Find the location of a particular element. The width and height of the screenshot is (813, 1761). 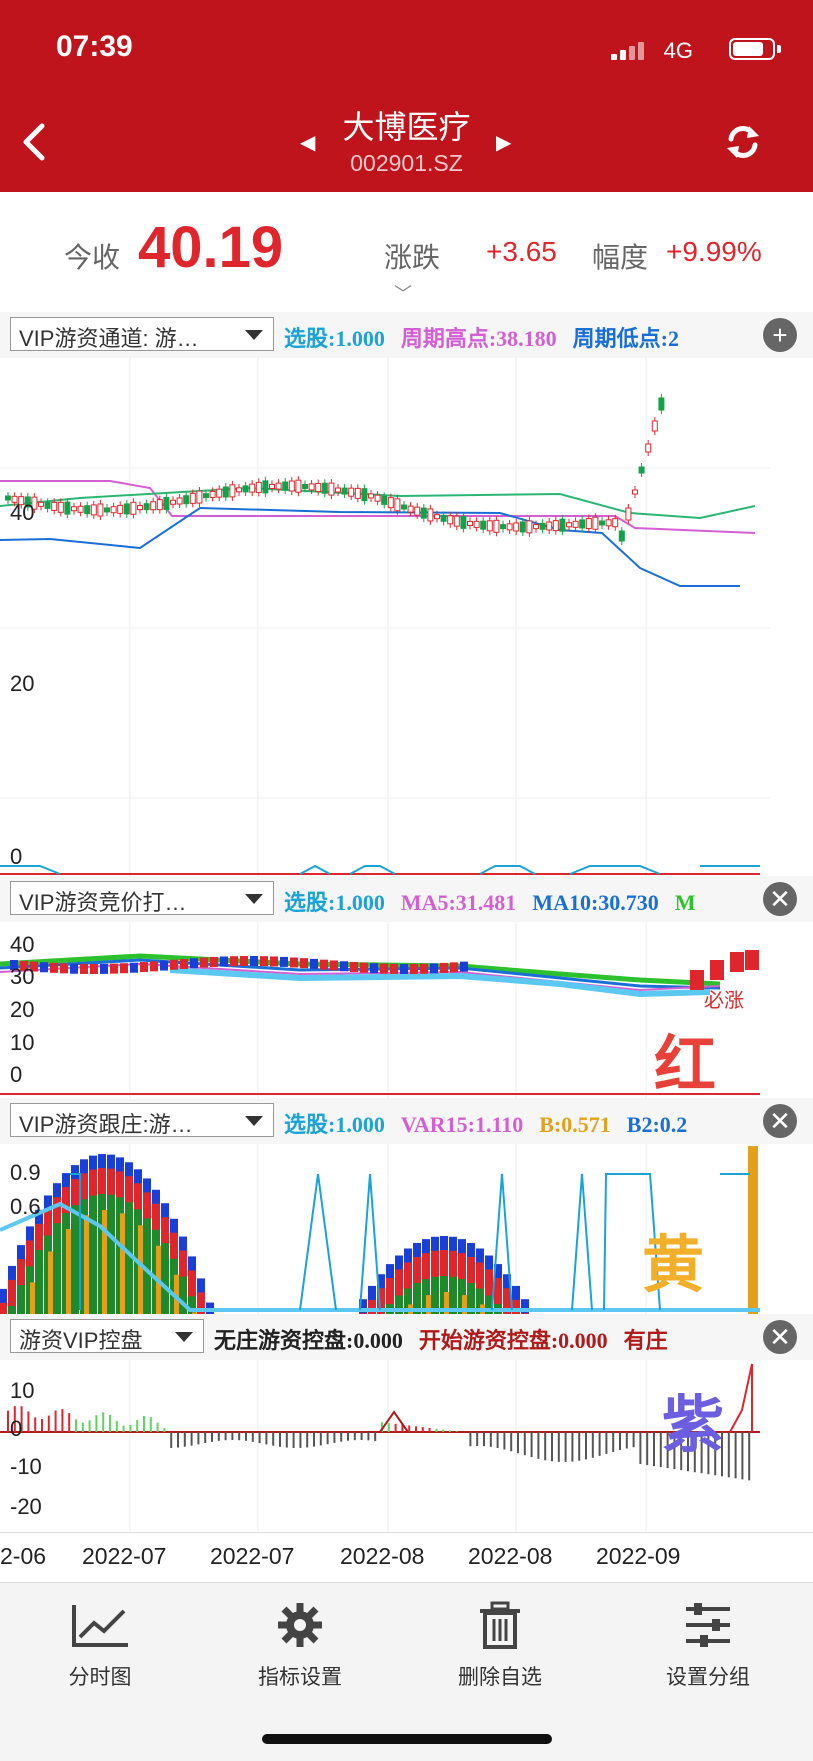

refresh-icon is located at coordinates (743, 142).